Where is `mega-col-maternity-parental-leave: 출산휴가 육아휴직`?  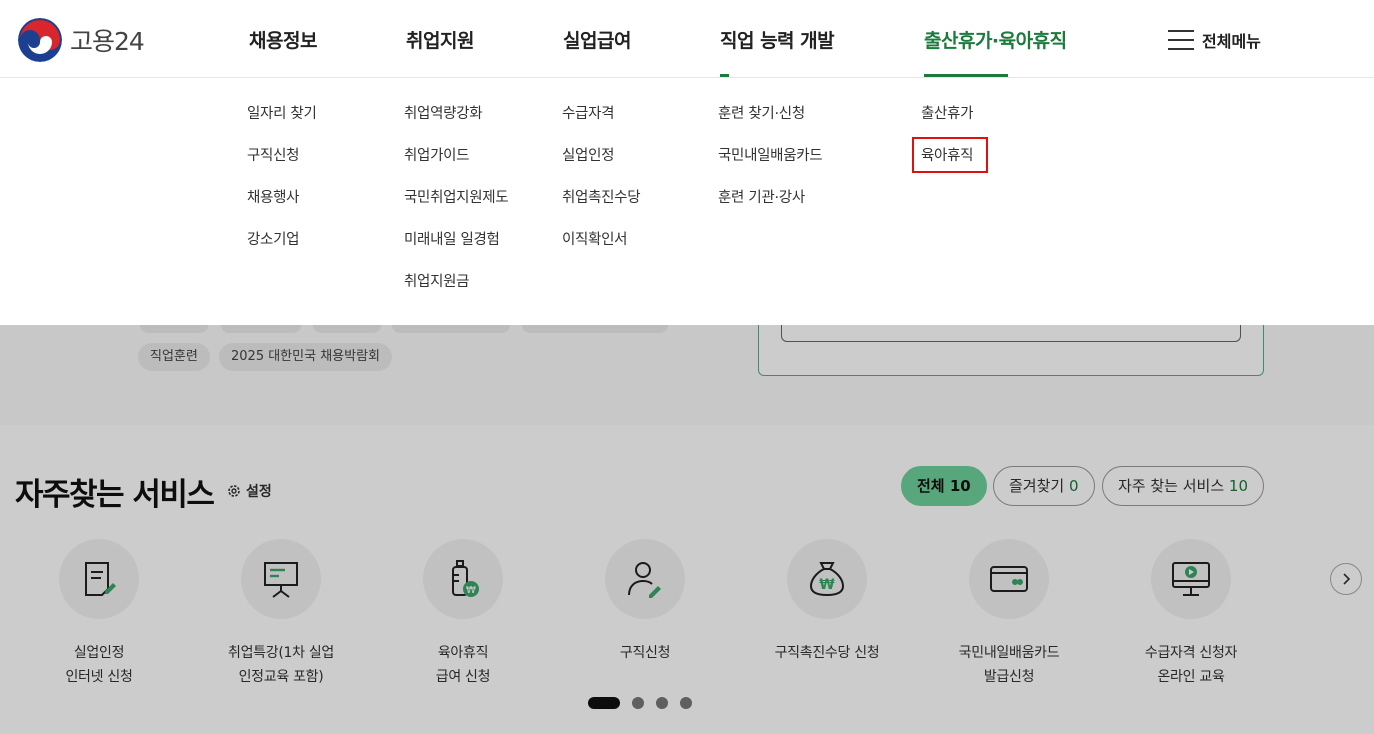 mega-col-maternity-parental-leave: 출산휴가 육아휴직 is located at coordinates (947, 146).